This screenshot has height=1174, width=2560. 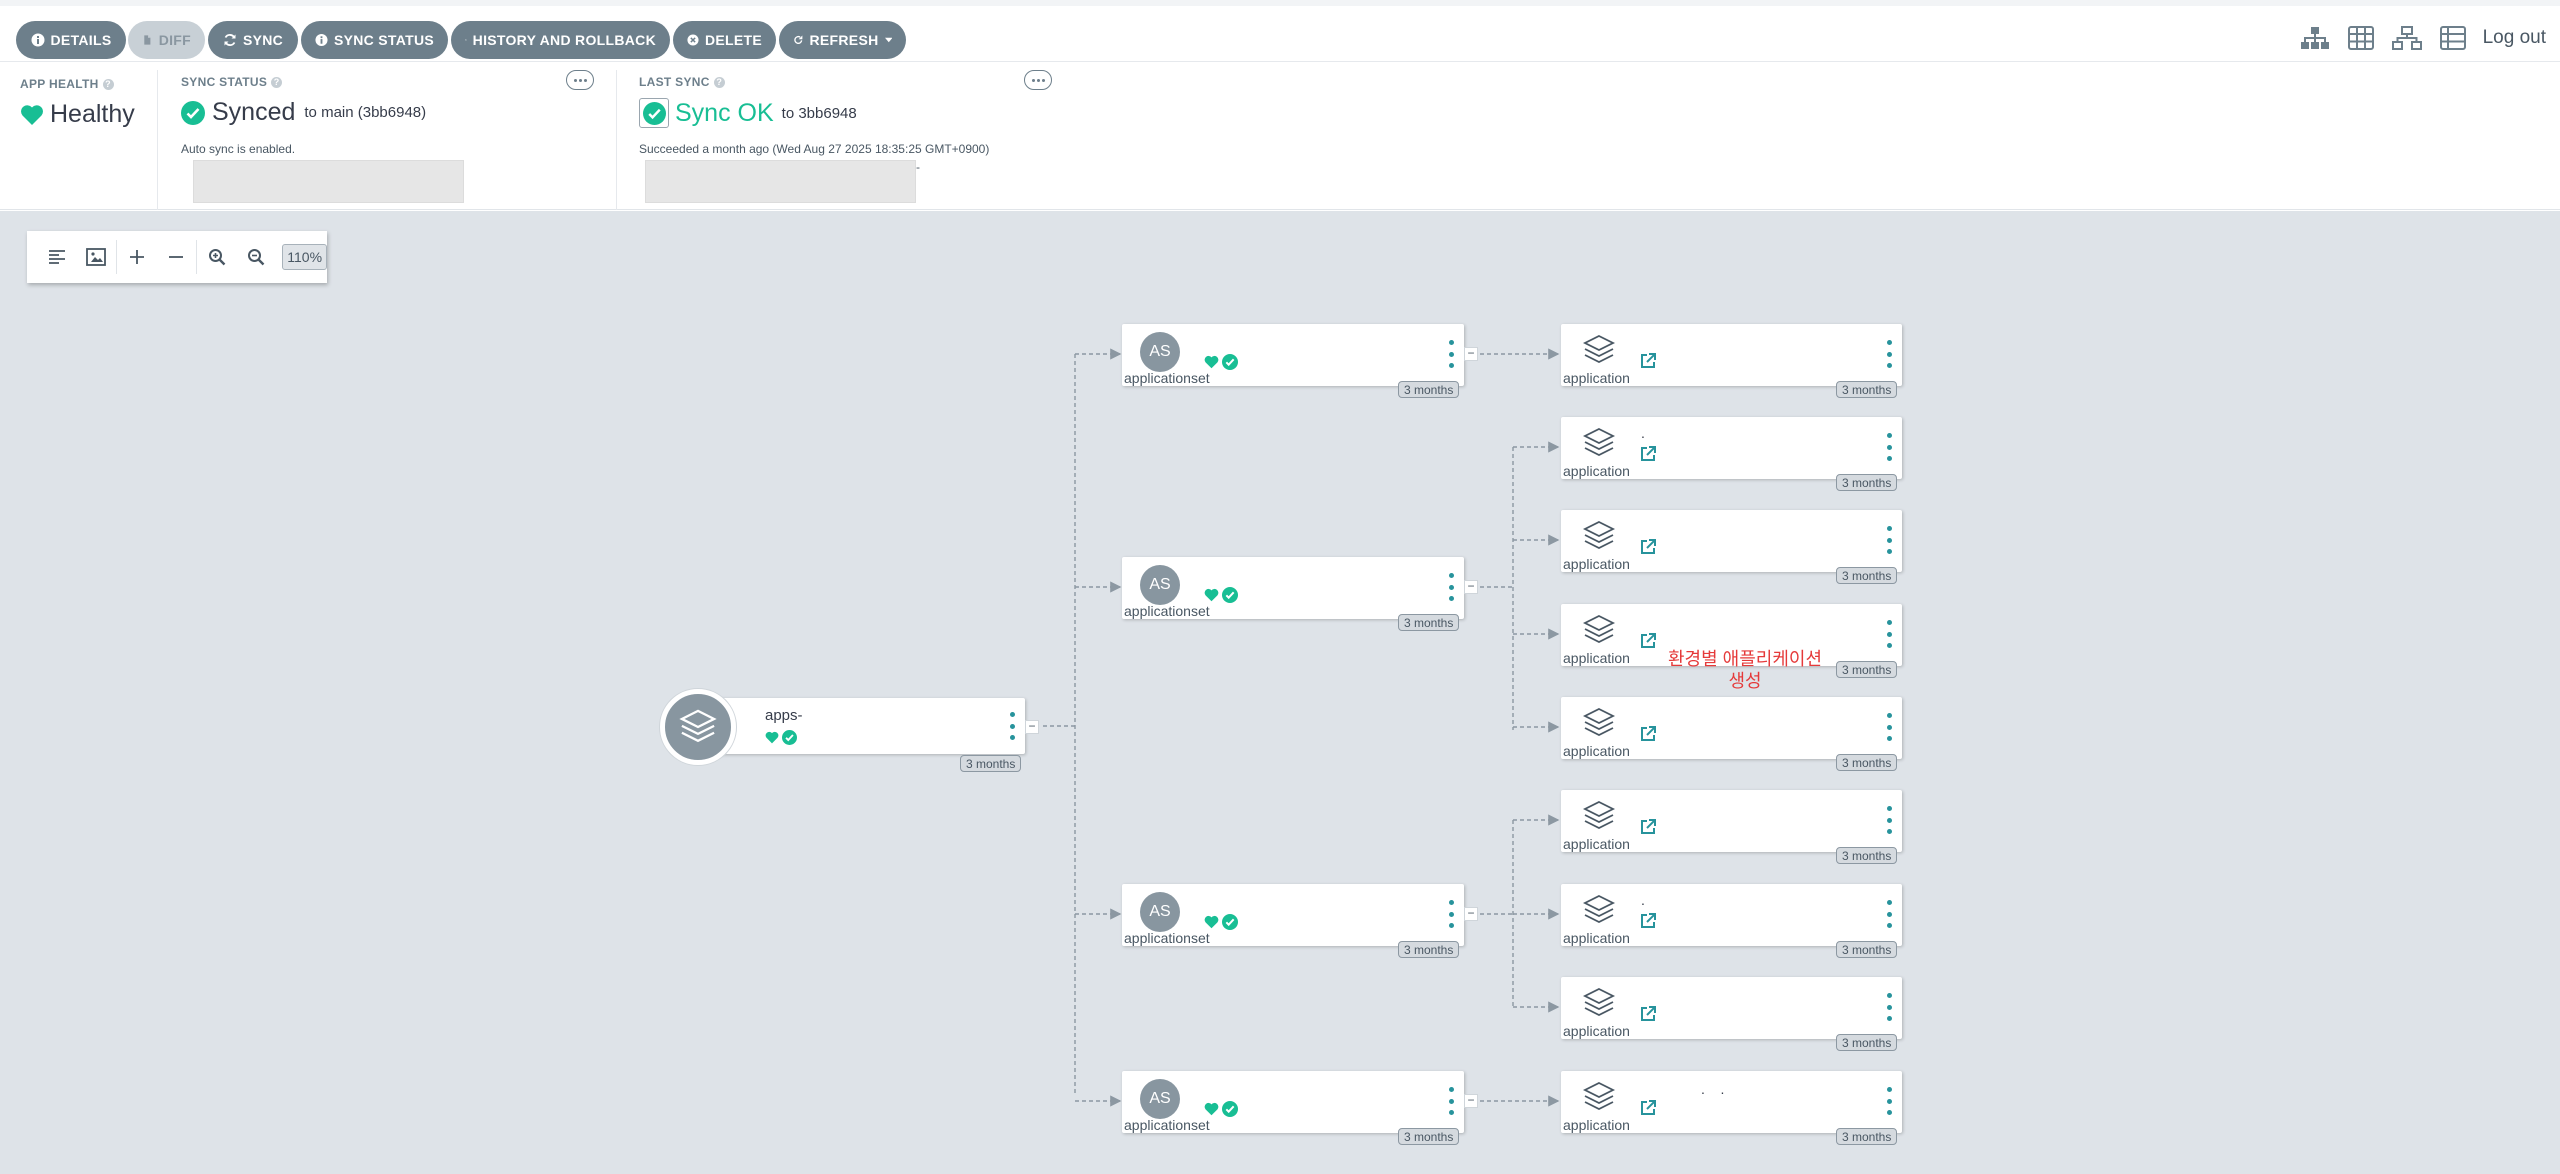 What do you see at coordinates (784, 715) in the screenshot?
I see `root-application-name: apps-` at bounding box center [784, 715].